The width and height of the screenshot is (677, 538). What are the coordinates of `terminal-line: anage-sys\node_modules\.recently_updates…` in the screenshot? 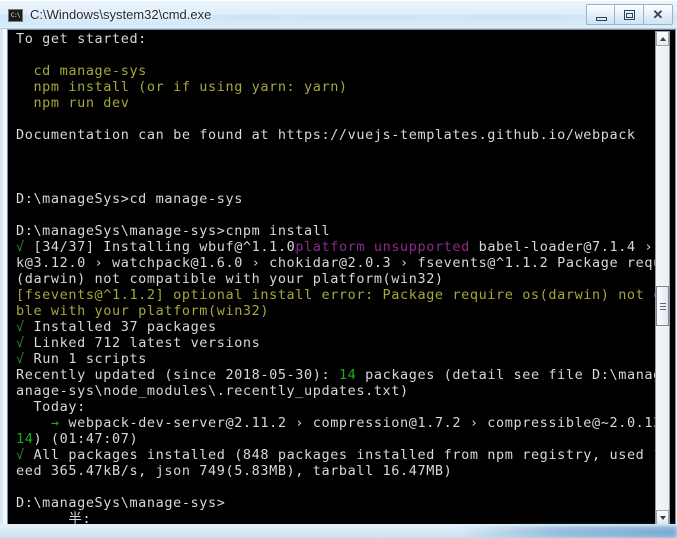 It's located at (340, 391).